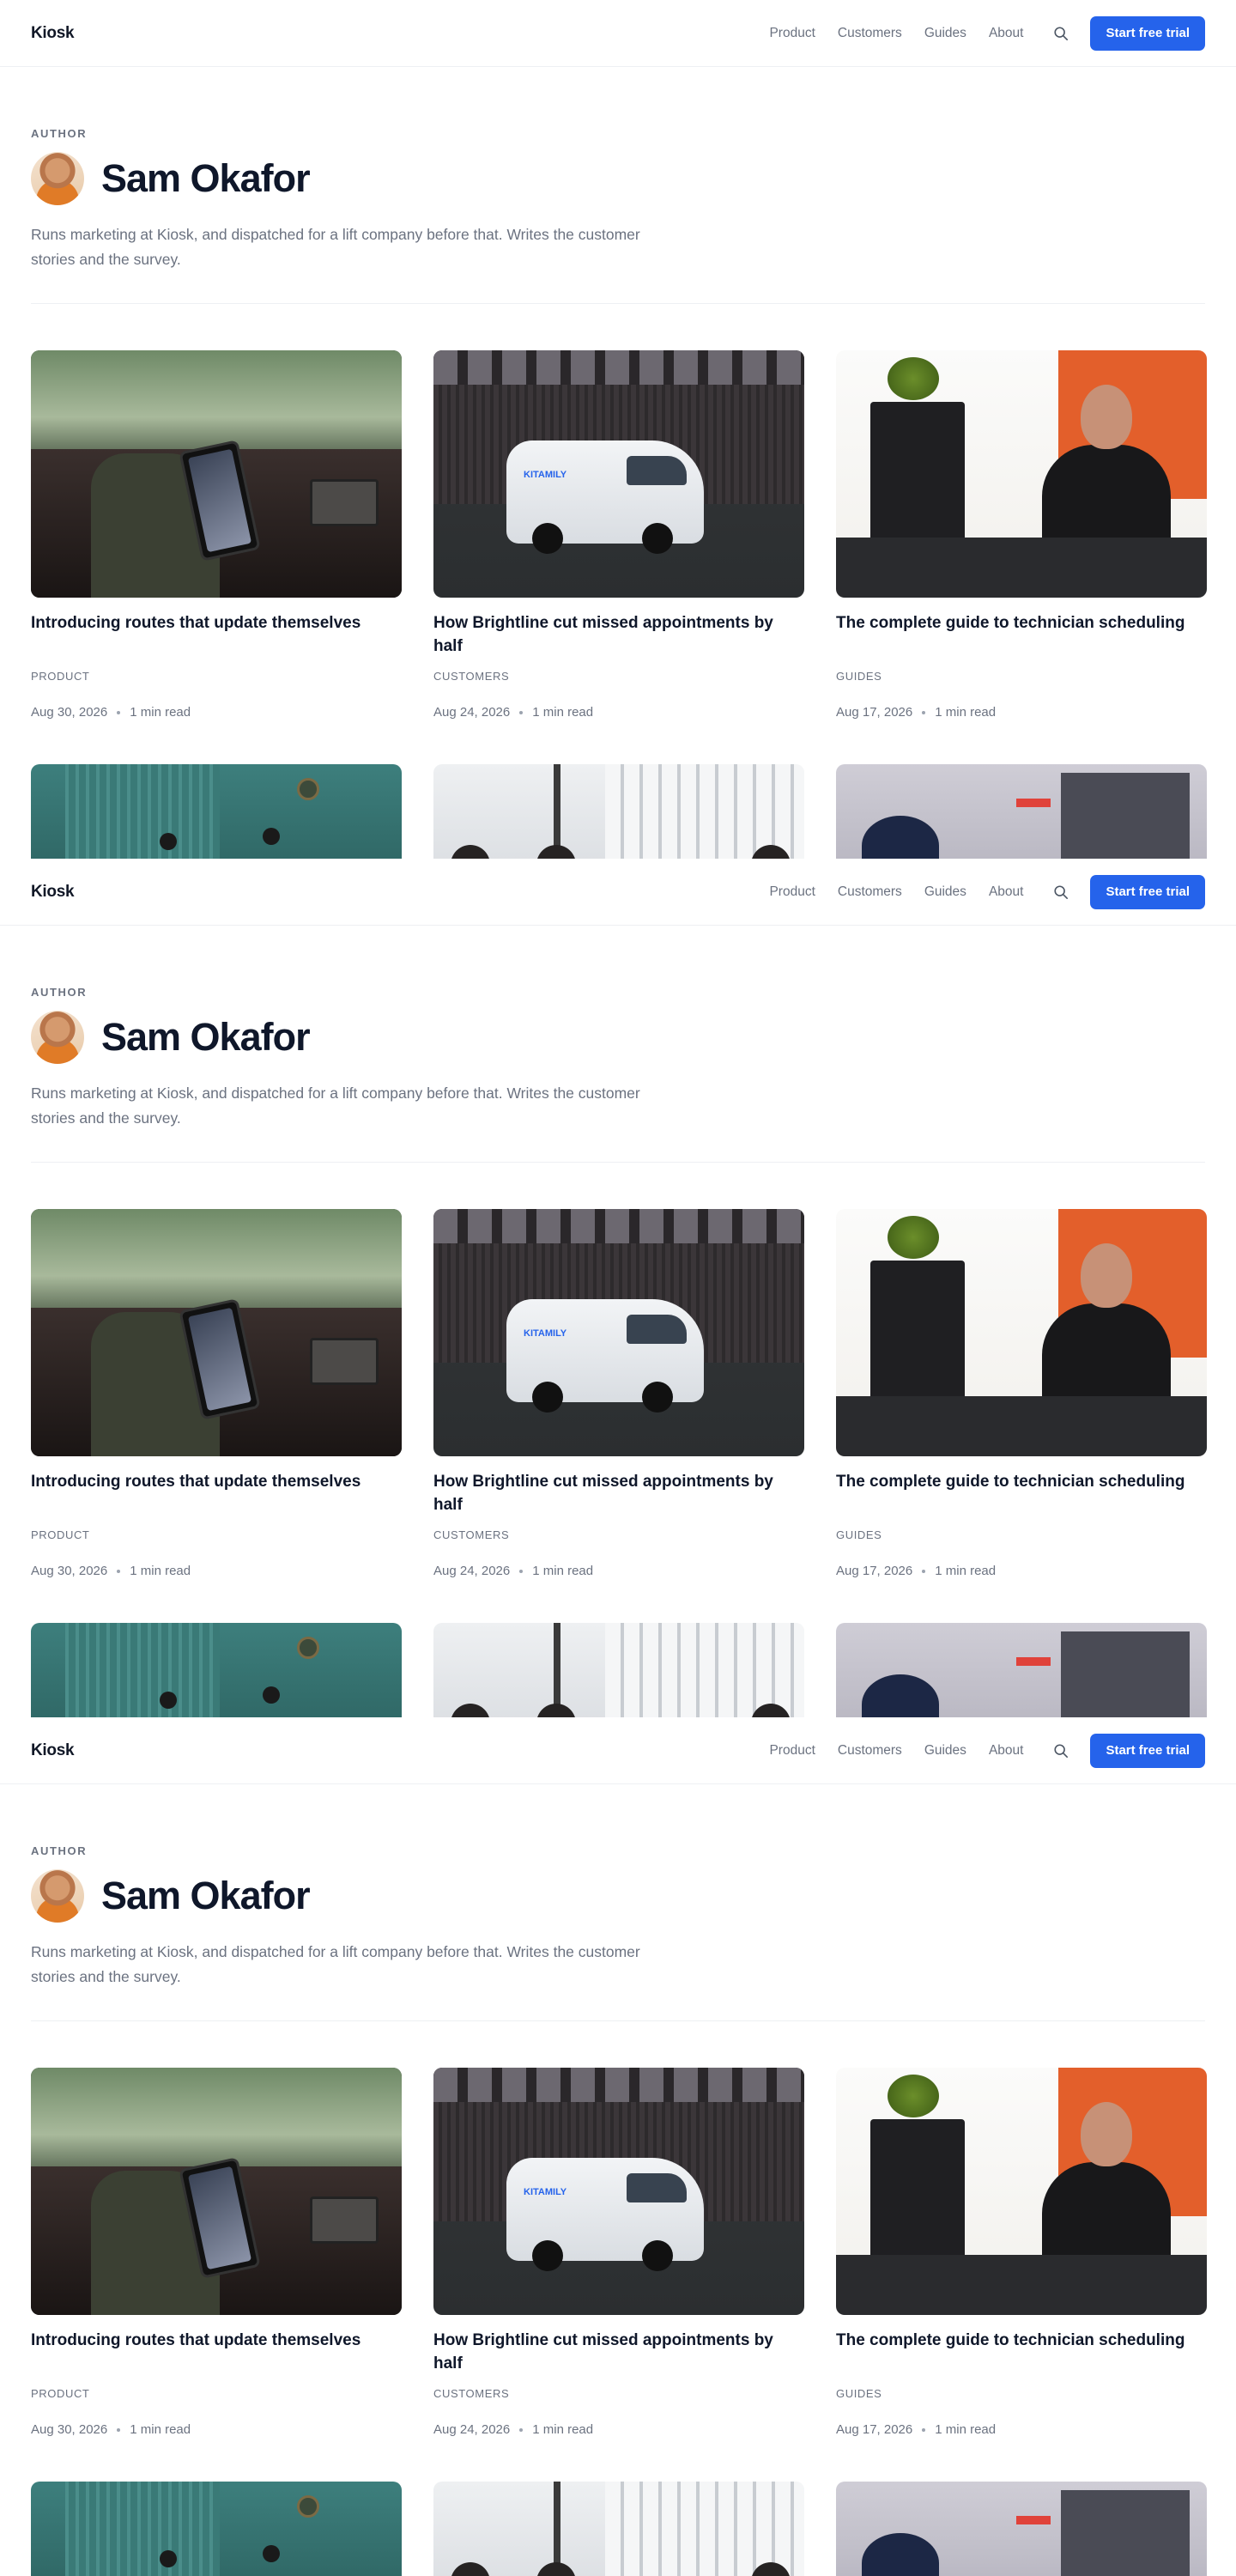 The image size is (1236, 2576). Describe the element at coordinates (472, 713) in the screenshot. I see `post-date: Aug 24, 2026` at that location.